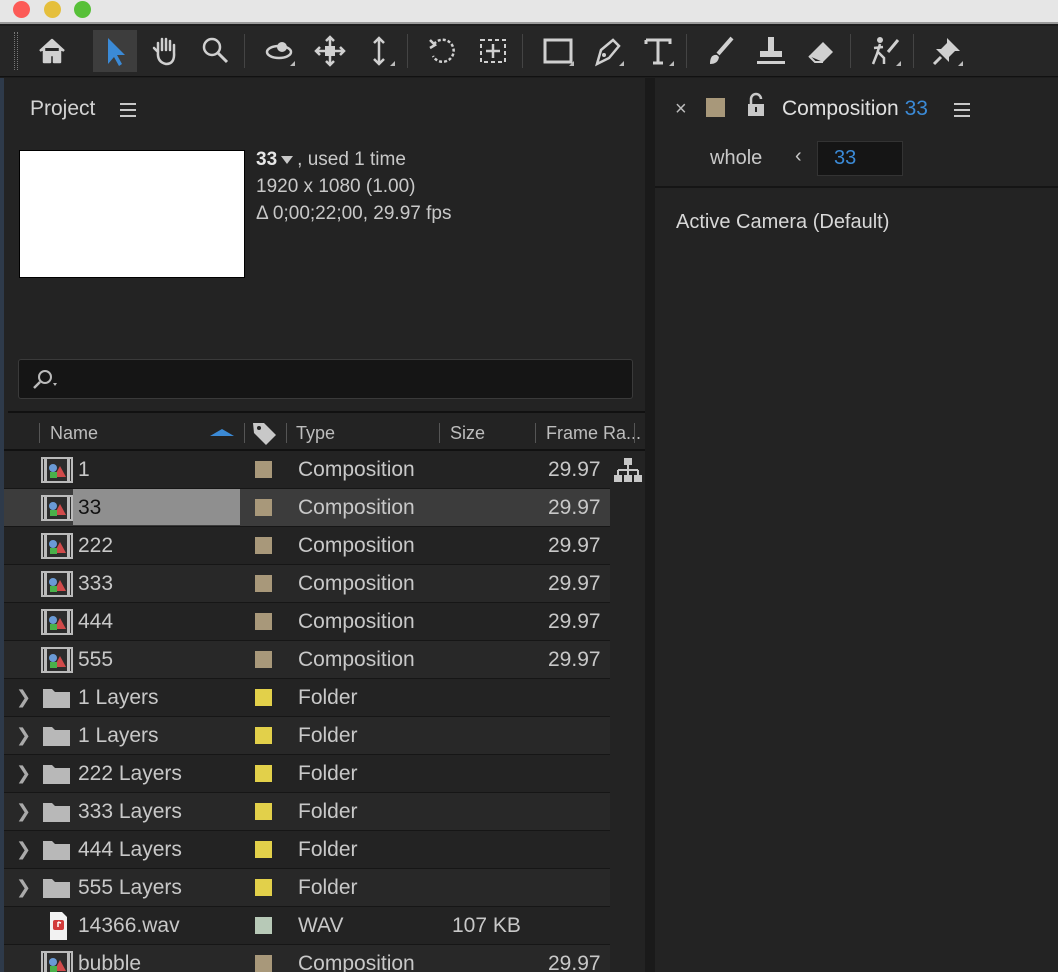 The width and height of the screenshot is (1058, 972). What do you see at coordinates (885, 51) in the screenshot?
I see `roto-brush-icon` at bounding box center [885, 51].